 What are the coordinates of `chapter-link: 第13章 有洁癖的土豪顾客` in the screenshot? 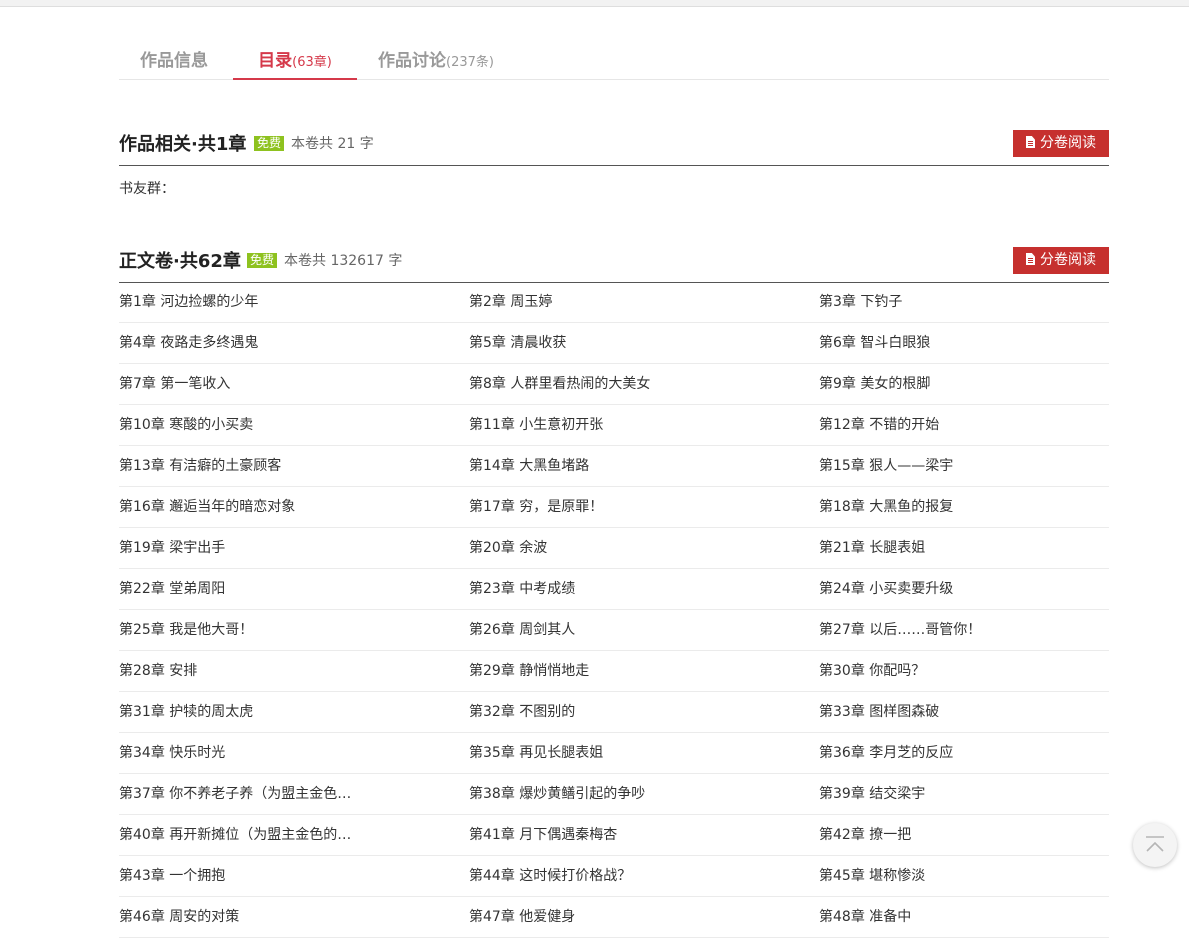 It's located at (239, 466).